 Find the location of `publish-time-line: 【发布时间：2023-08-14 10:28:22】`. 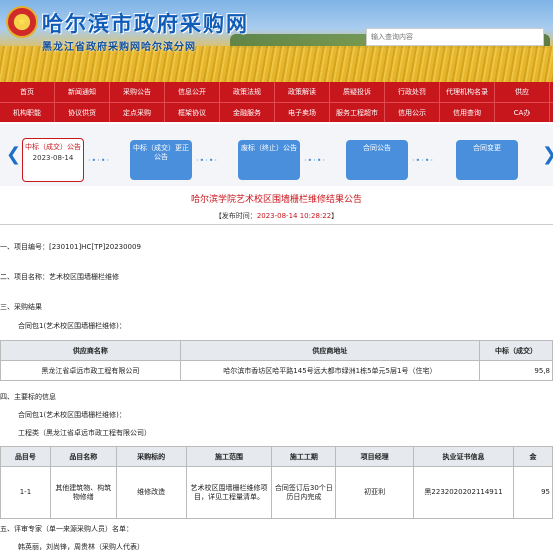

publish-time-line: 【发布时间：2023-08-14 10:28:22】 is located at coordinates (276, 216).